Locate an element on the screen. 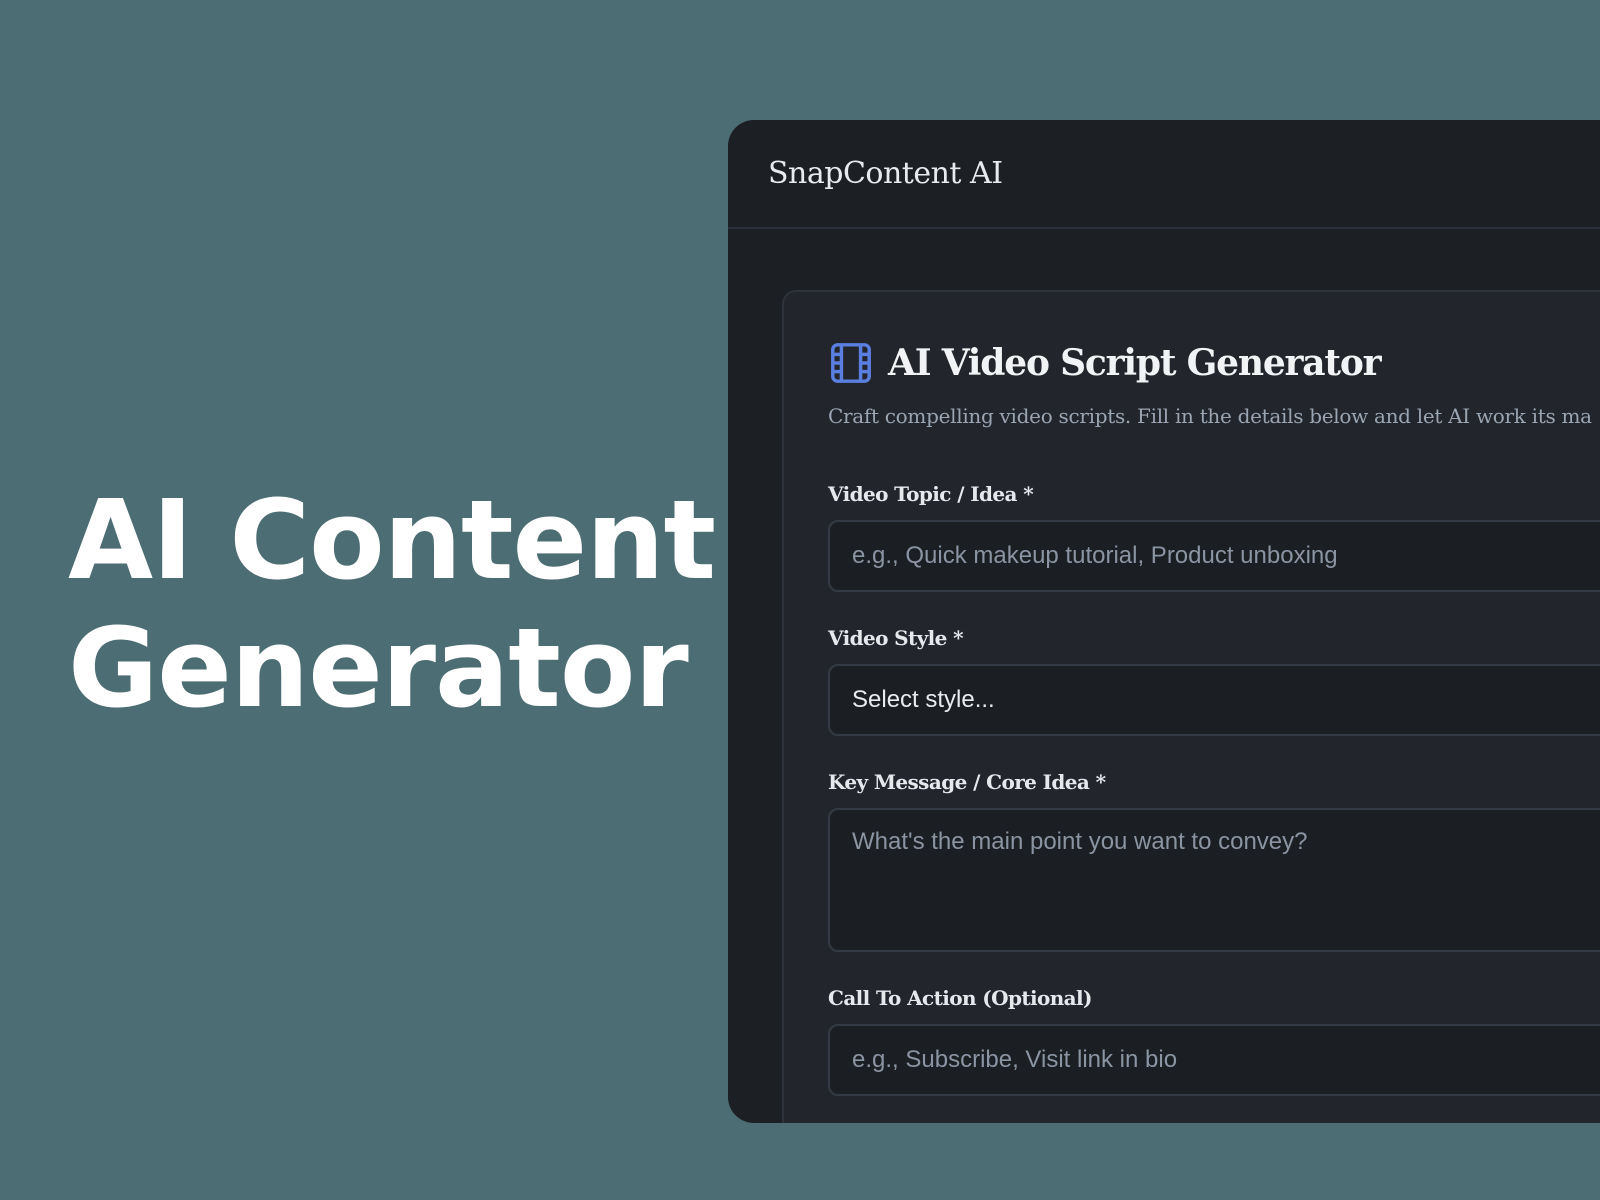  hero-line-2: Generator is located at coordinates (378, 668).